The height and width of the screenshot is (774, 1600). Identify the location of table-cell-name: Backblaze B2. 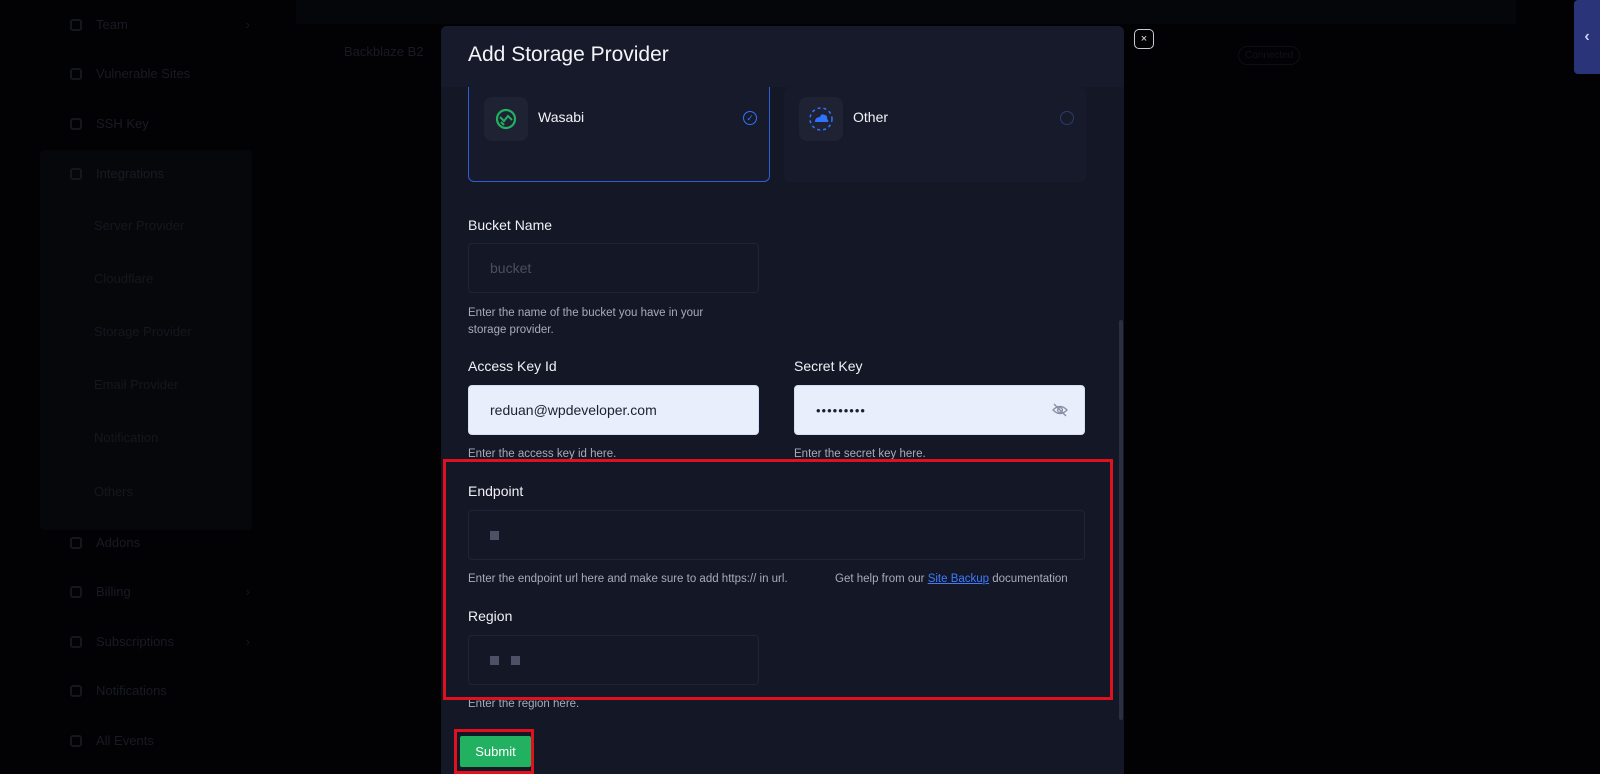
(384, 51).